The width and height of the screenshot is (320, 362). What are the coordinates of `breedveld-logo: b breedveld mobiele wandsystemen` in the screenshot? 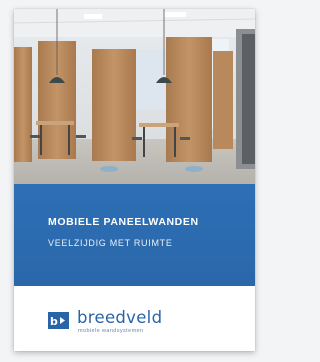 It's located at (138, 323).